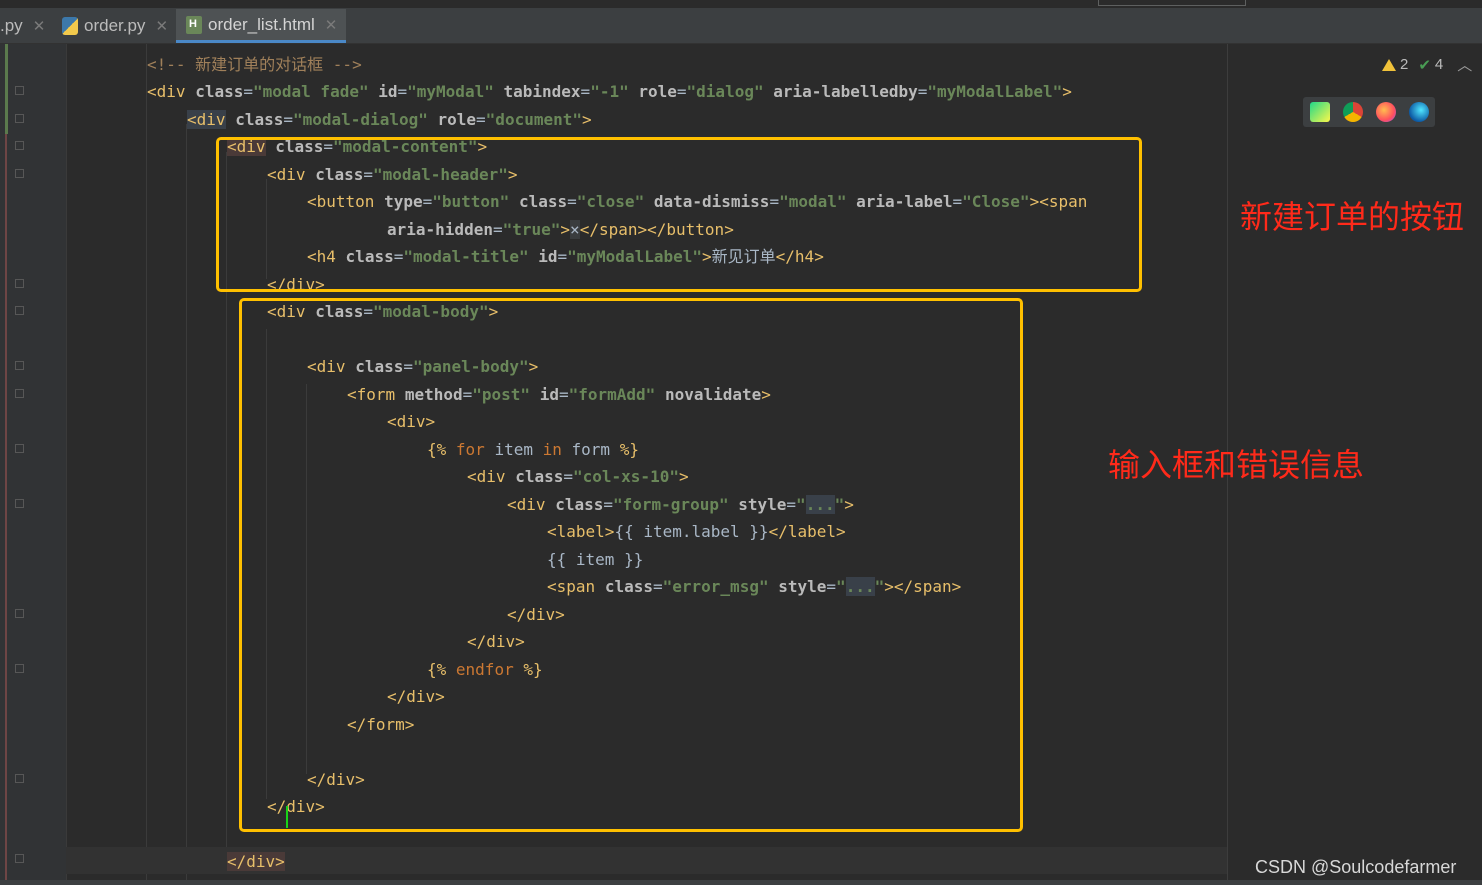  I want to click on code-line-1: <!-- 新建订单的对话框 -->, so click(254, 64).